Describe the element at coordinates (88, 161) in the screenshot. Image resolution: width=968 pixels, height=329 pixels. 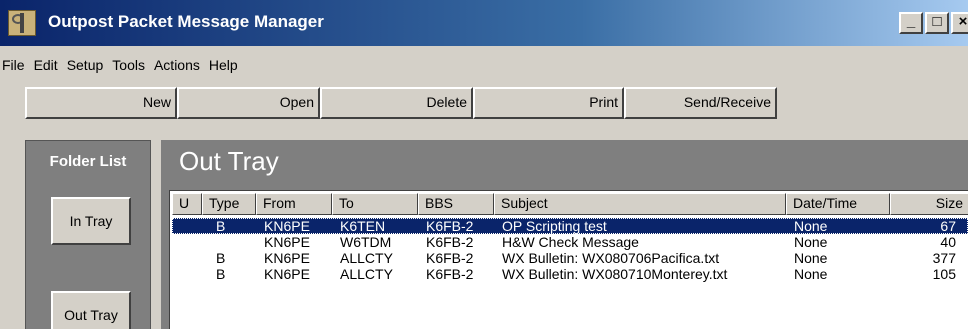
I see `folder-list-title: Folder List` at that location.